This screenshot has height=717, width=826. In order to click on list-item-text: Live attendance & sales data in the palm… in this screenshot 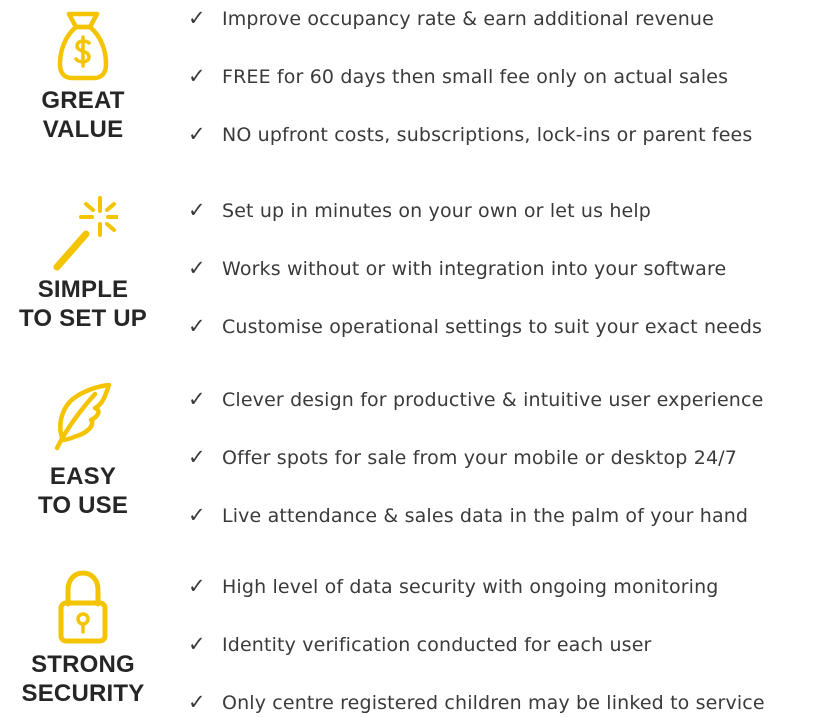, I will do `click(485, 516)`.